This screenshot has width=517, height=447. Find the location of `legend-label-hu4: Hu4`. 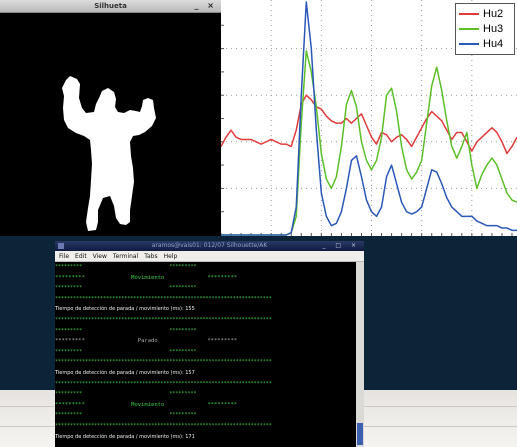

legend-label-hu4: Hu4 is located at coordinates (493, 44).